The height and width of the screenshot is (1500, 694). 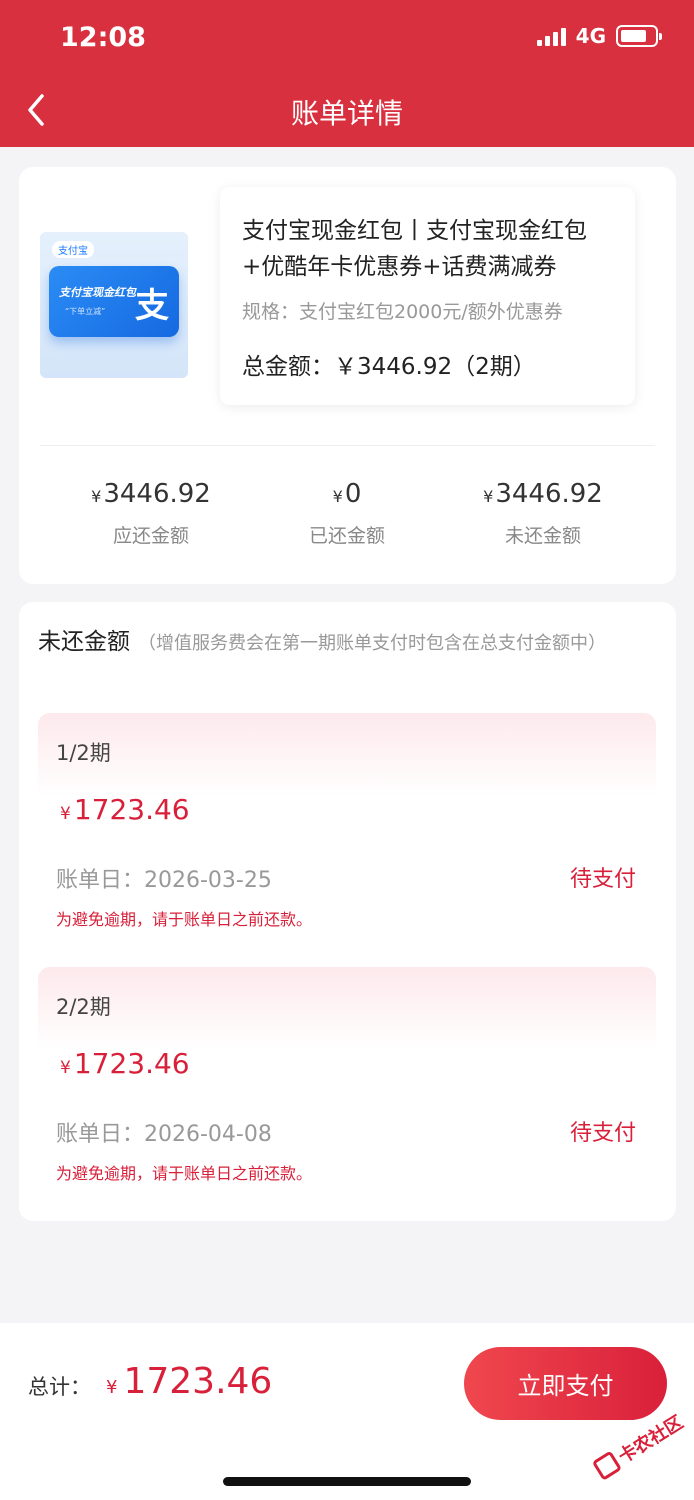 I want to click on due-amount-value: 3446.92, so click(x=157, y=494).